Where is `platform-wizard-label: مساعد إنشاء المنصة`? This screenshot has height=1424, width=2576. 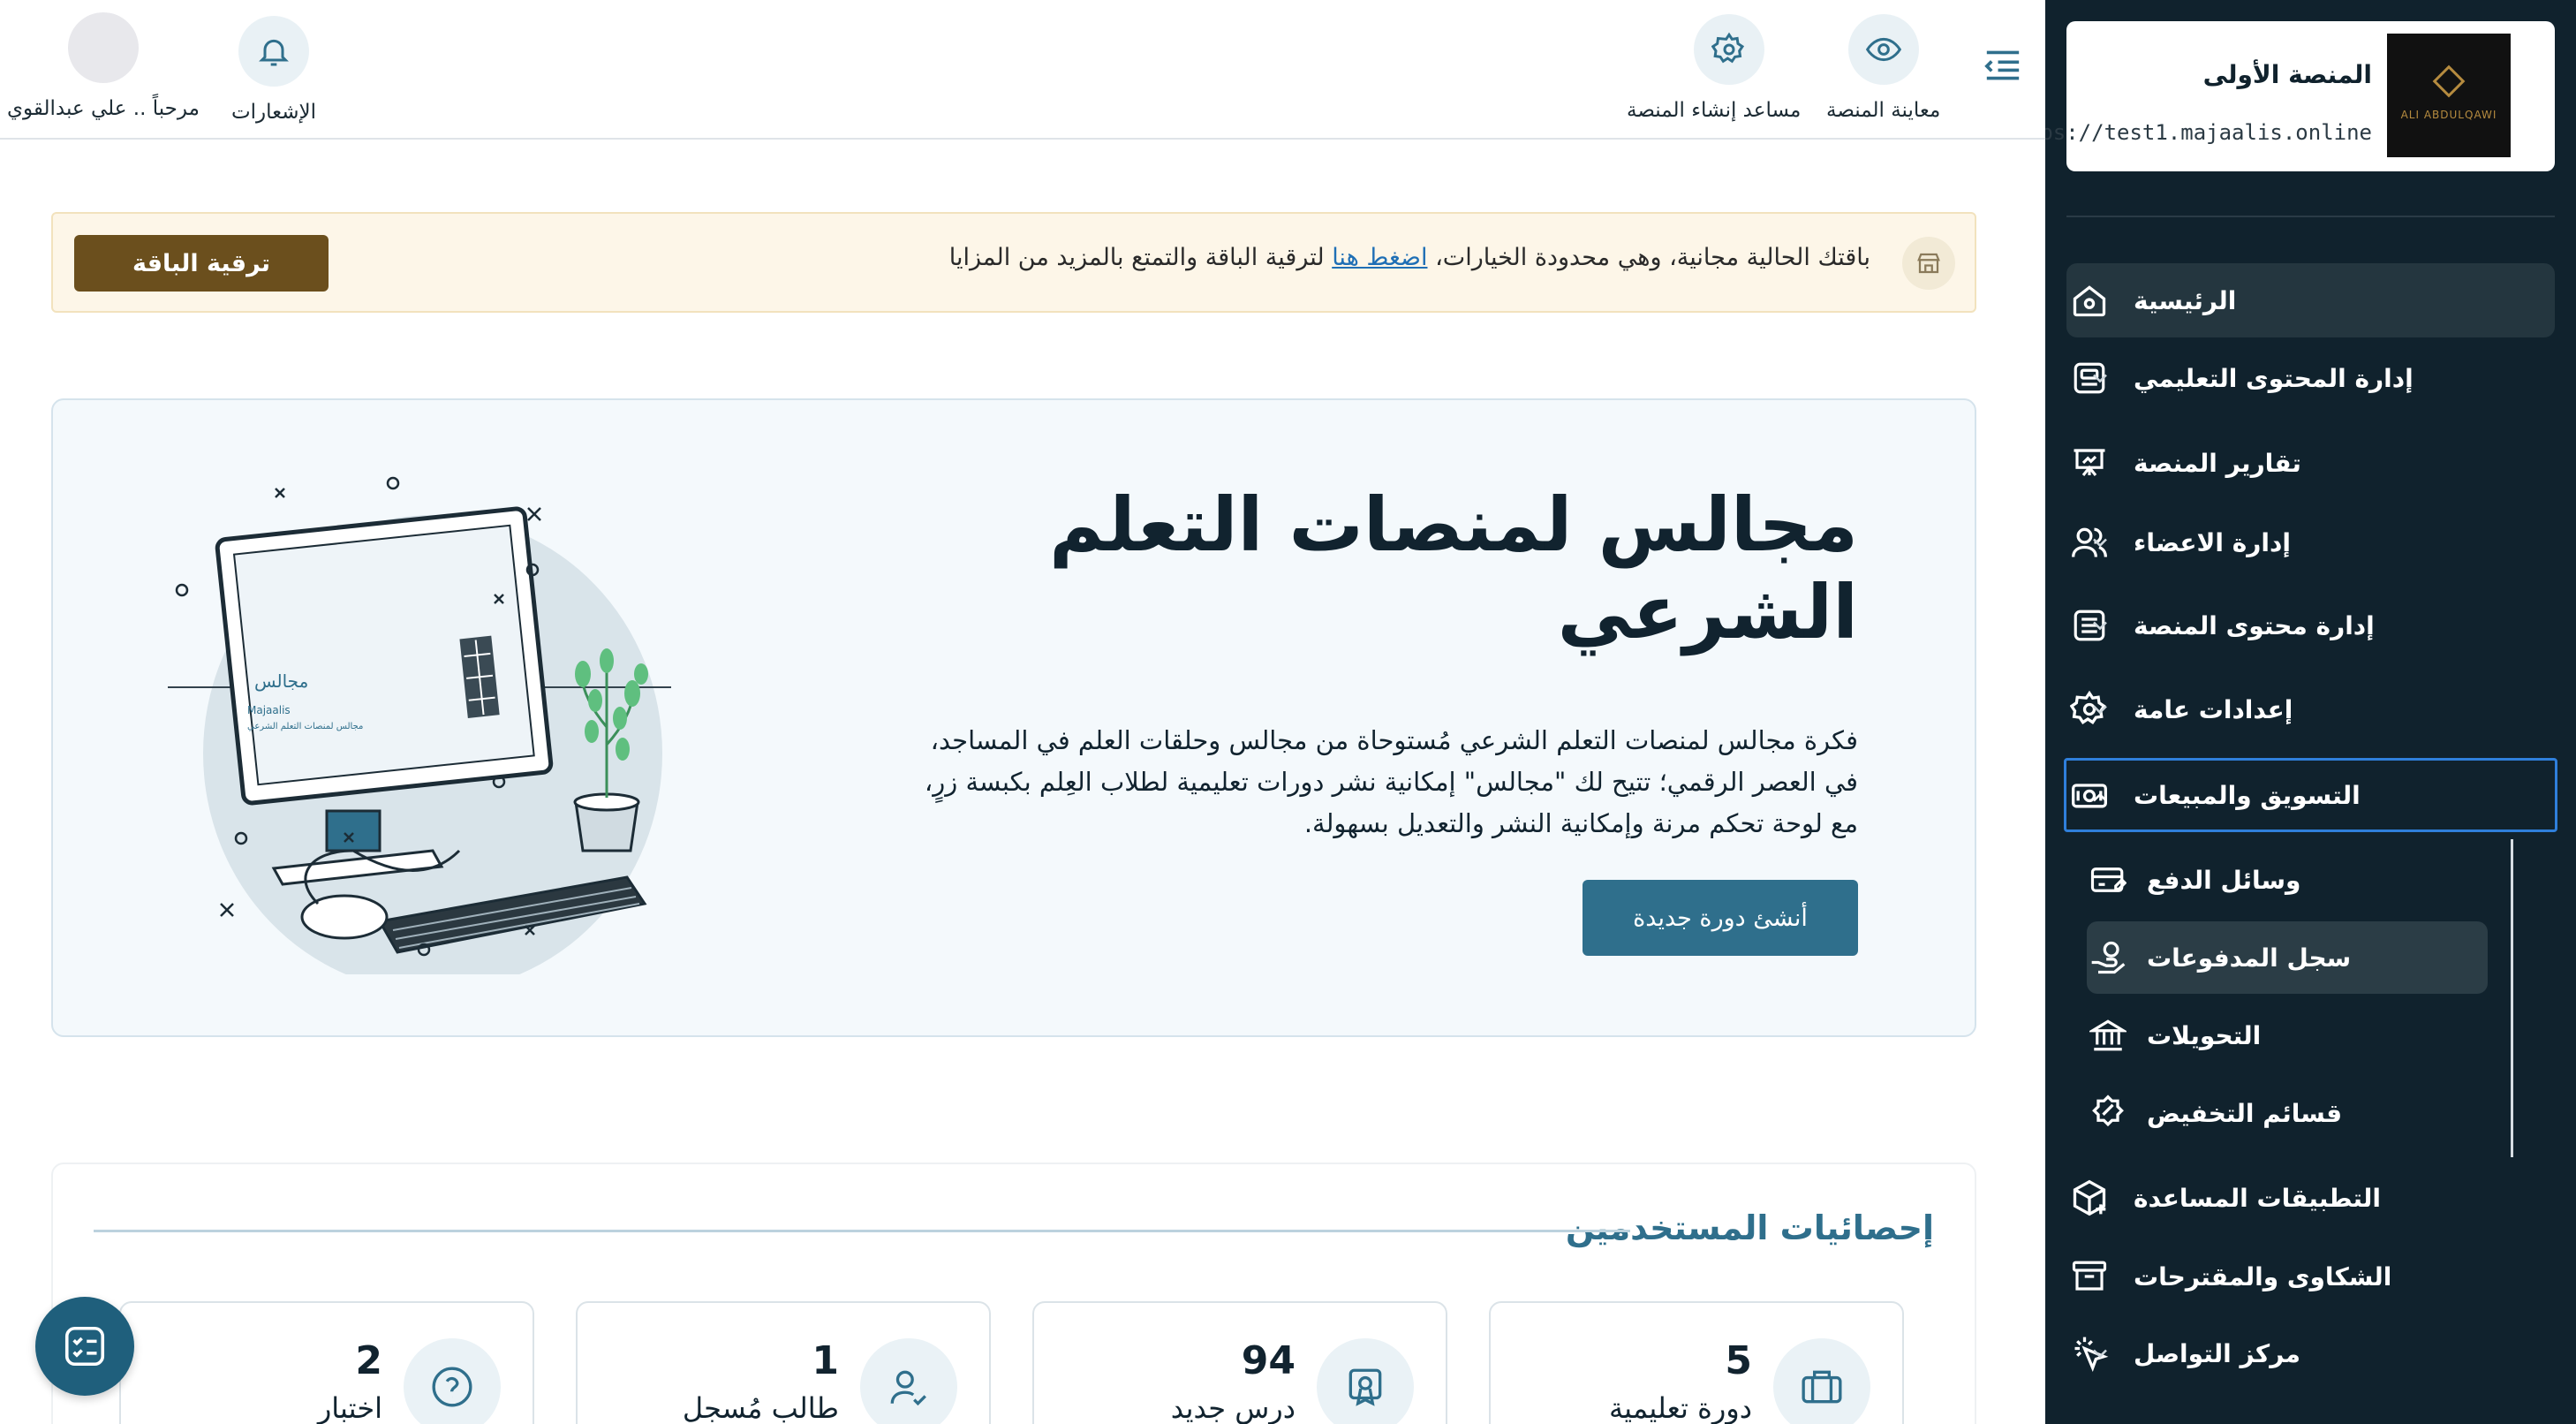 platform-wizard-label: مساعد إنشاء المنصة is located at coordinates (1715, 110).